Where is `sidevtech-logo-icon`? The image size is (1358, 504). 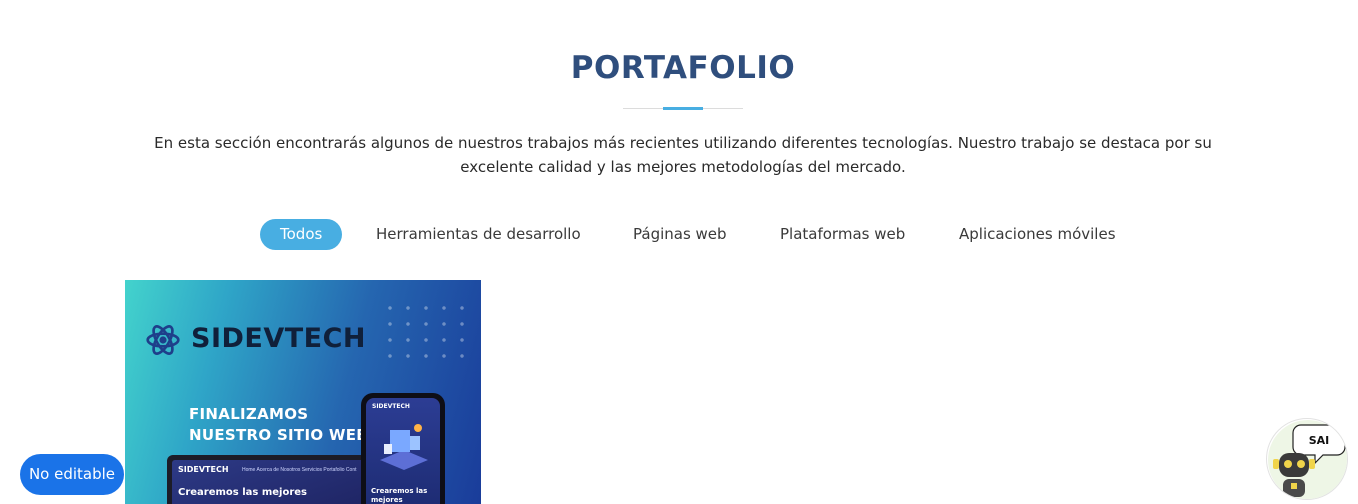 sidevtech-logo-icon is located at coordinates (163, 340).